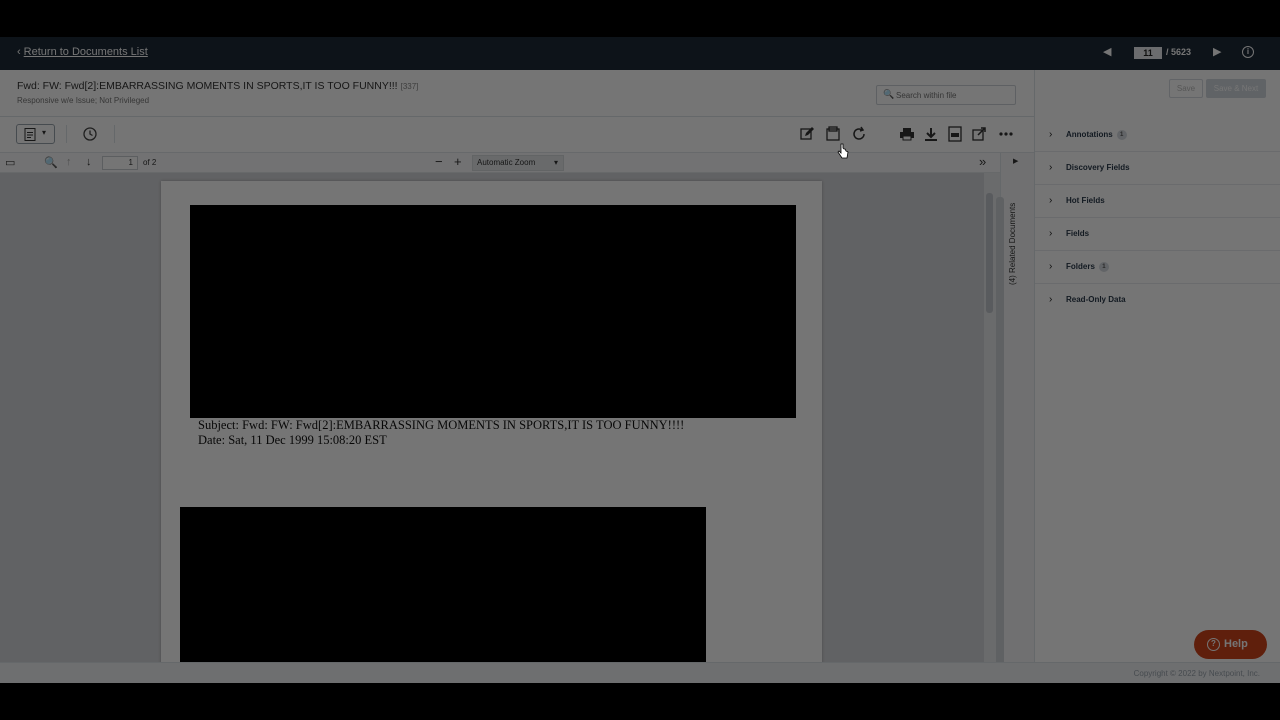 This screenshot has width=1280, height=720. Describe the element at coordinates (989, 253) in the screenshot. I see `scrollbar-thumb` at that location.